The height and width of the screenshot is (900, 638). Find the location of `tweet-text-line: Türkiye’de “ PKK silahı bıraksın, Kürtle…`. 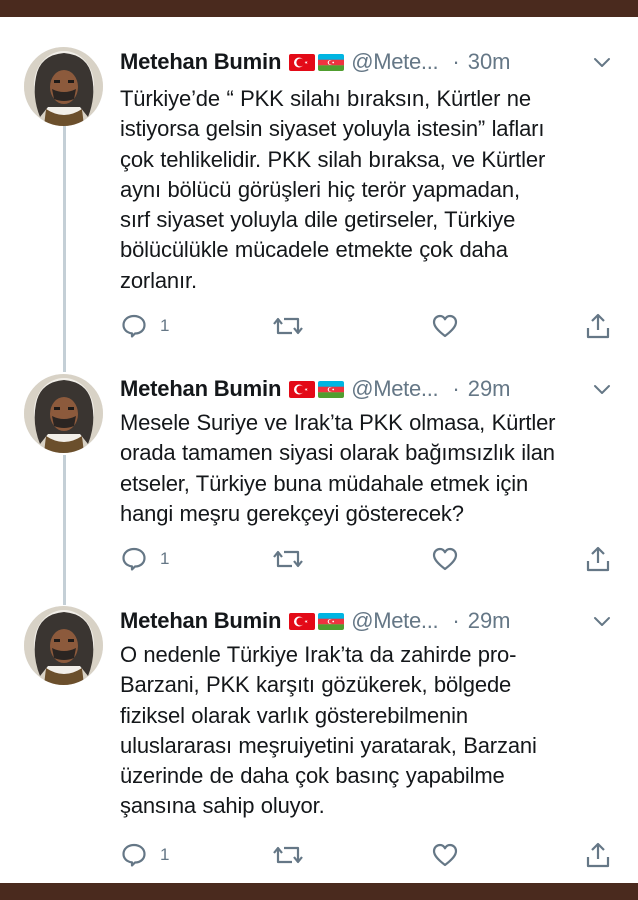

tweet-text-line: Türkiye’de “ PKK silahı bıraksın, Kürtle… is located at coordinates (325, 98).